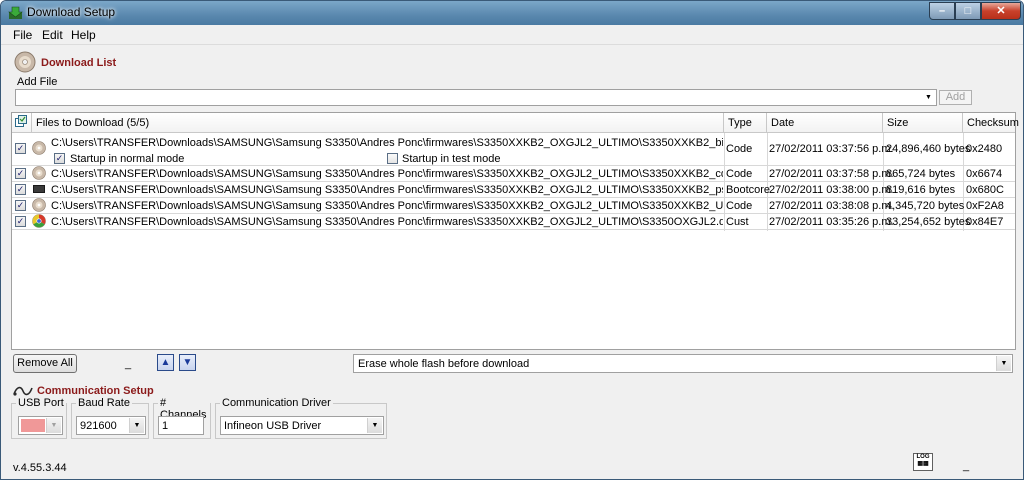  Describe the element at coordinates (71, 12) in the screenshot. I see `window-title: Download Setup` at that location.